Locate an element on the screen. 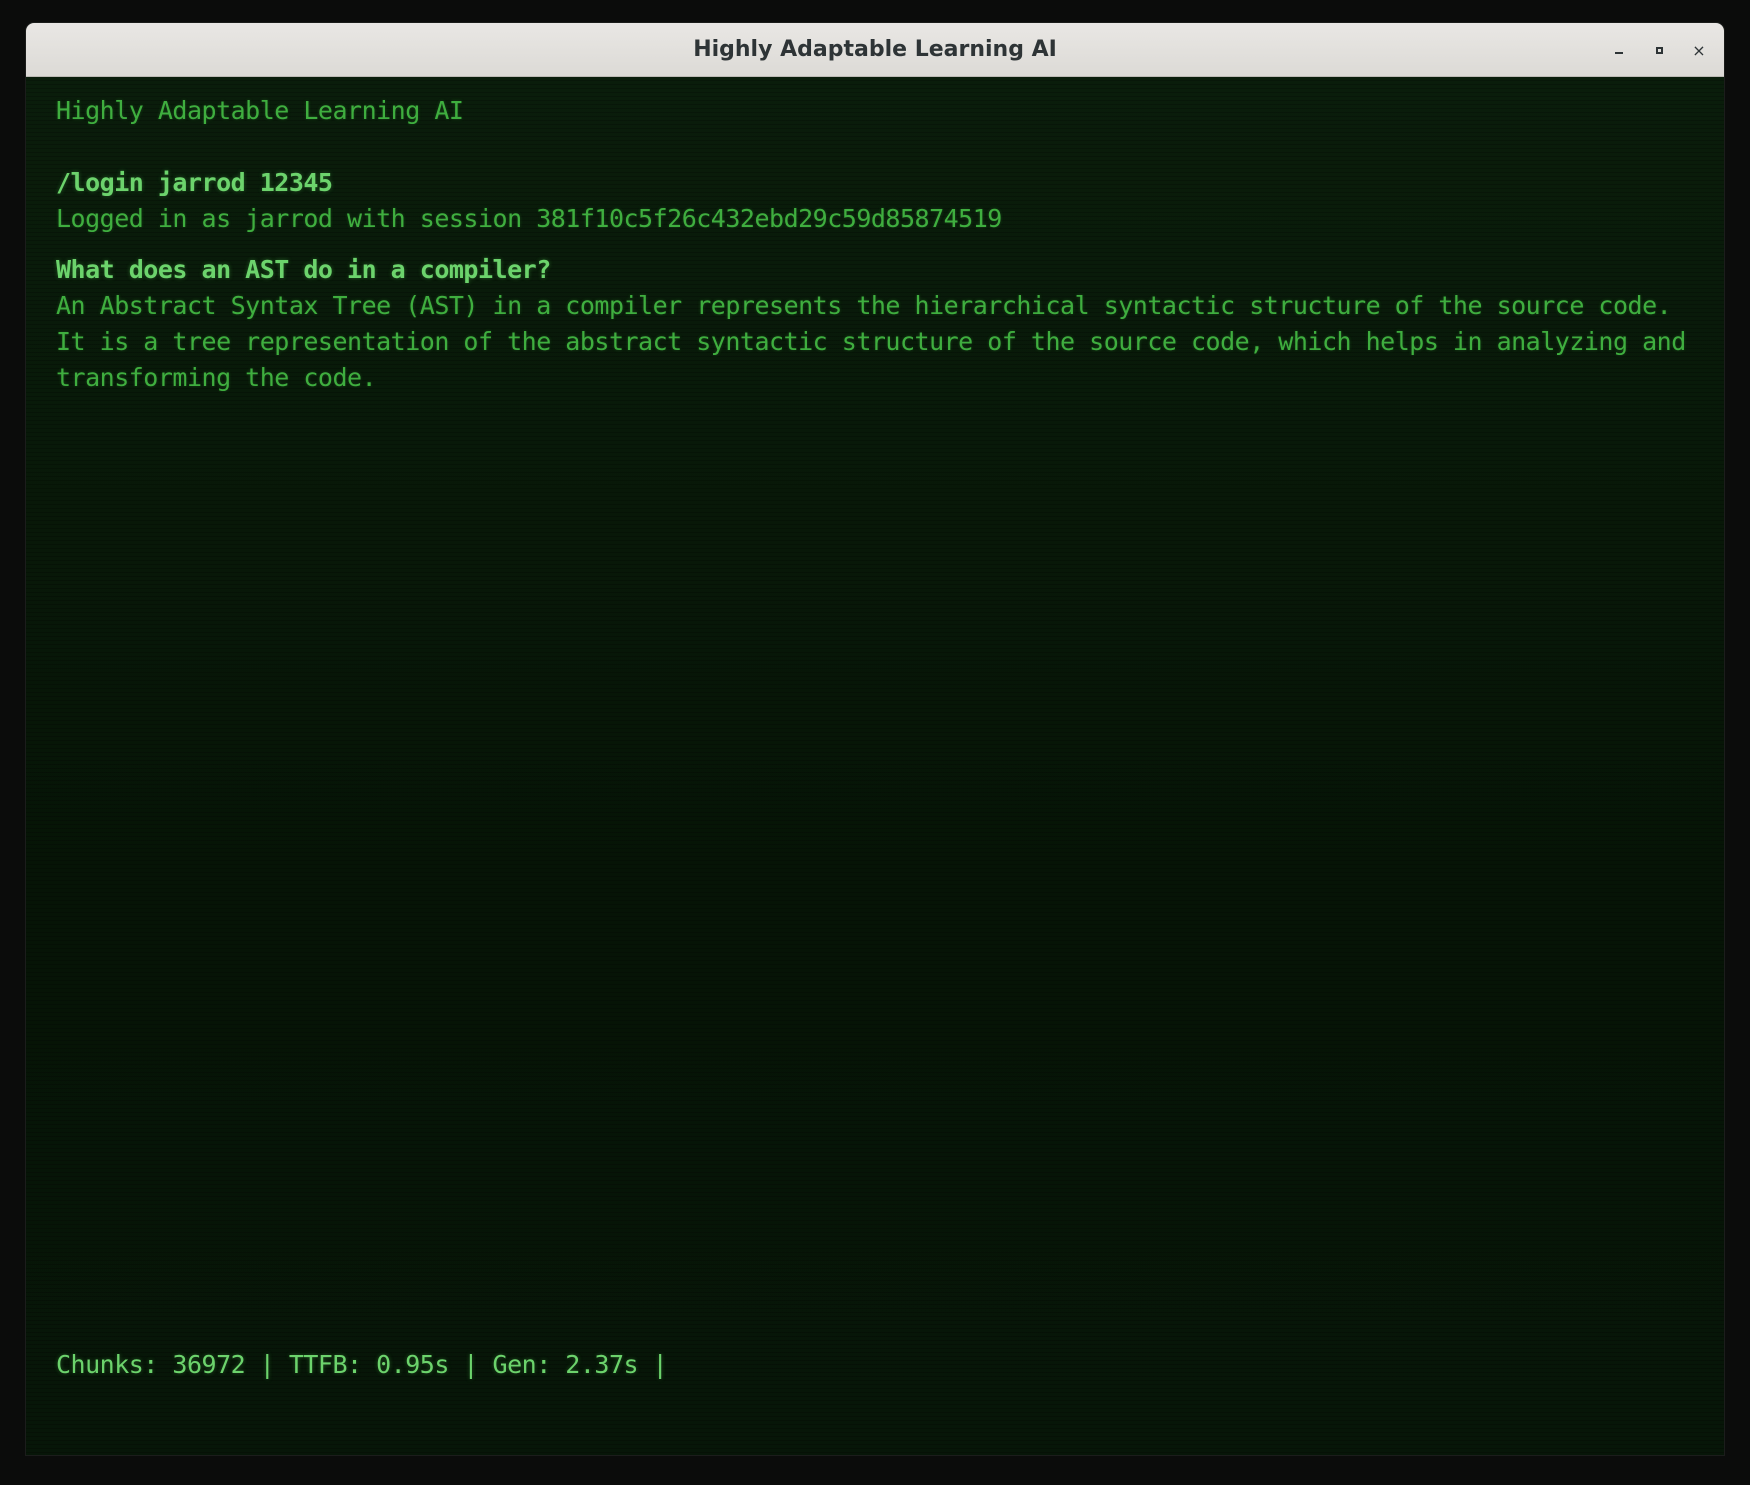  user-question: What does an AST do in a compiler? is located at coordinates (303, 269).